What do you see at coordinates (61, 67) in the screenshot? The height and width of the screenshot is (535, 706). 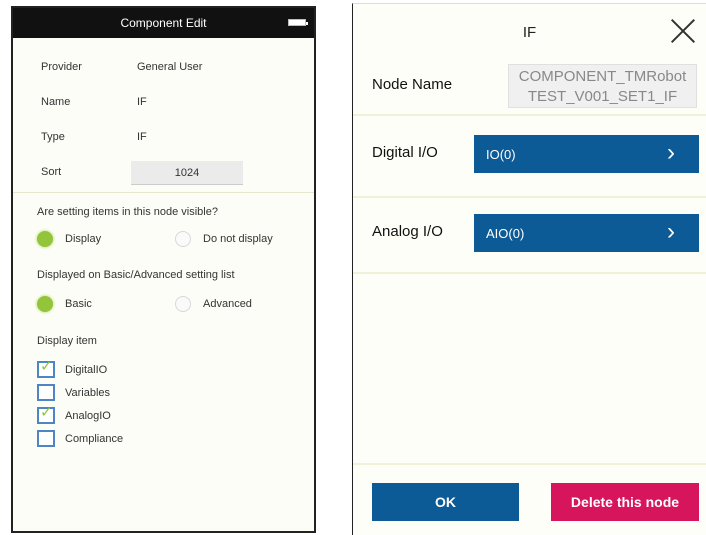 I see `provider-label: Provider` at bounding box center [61, 67].